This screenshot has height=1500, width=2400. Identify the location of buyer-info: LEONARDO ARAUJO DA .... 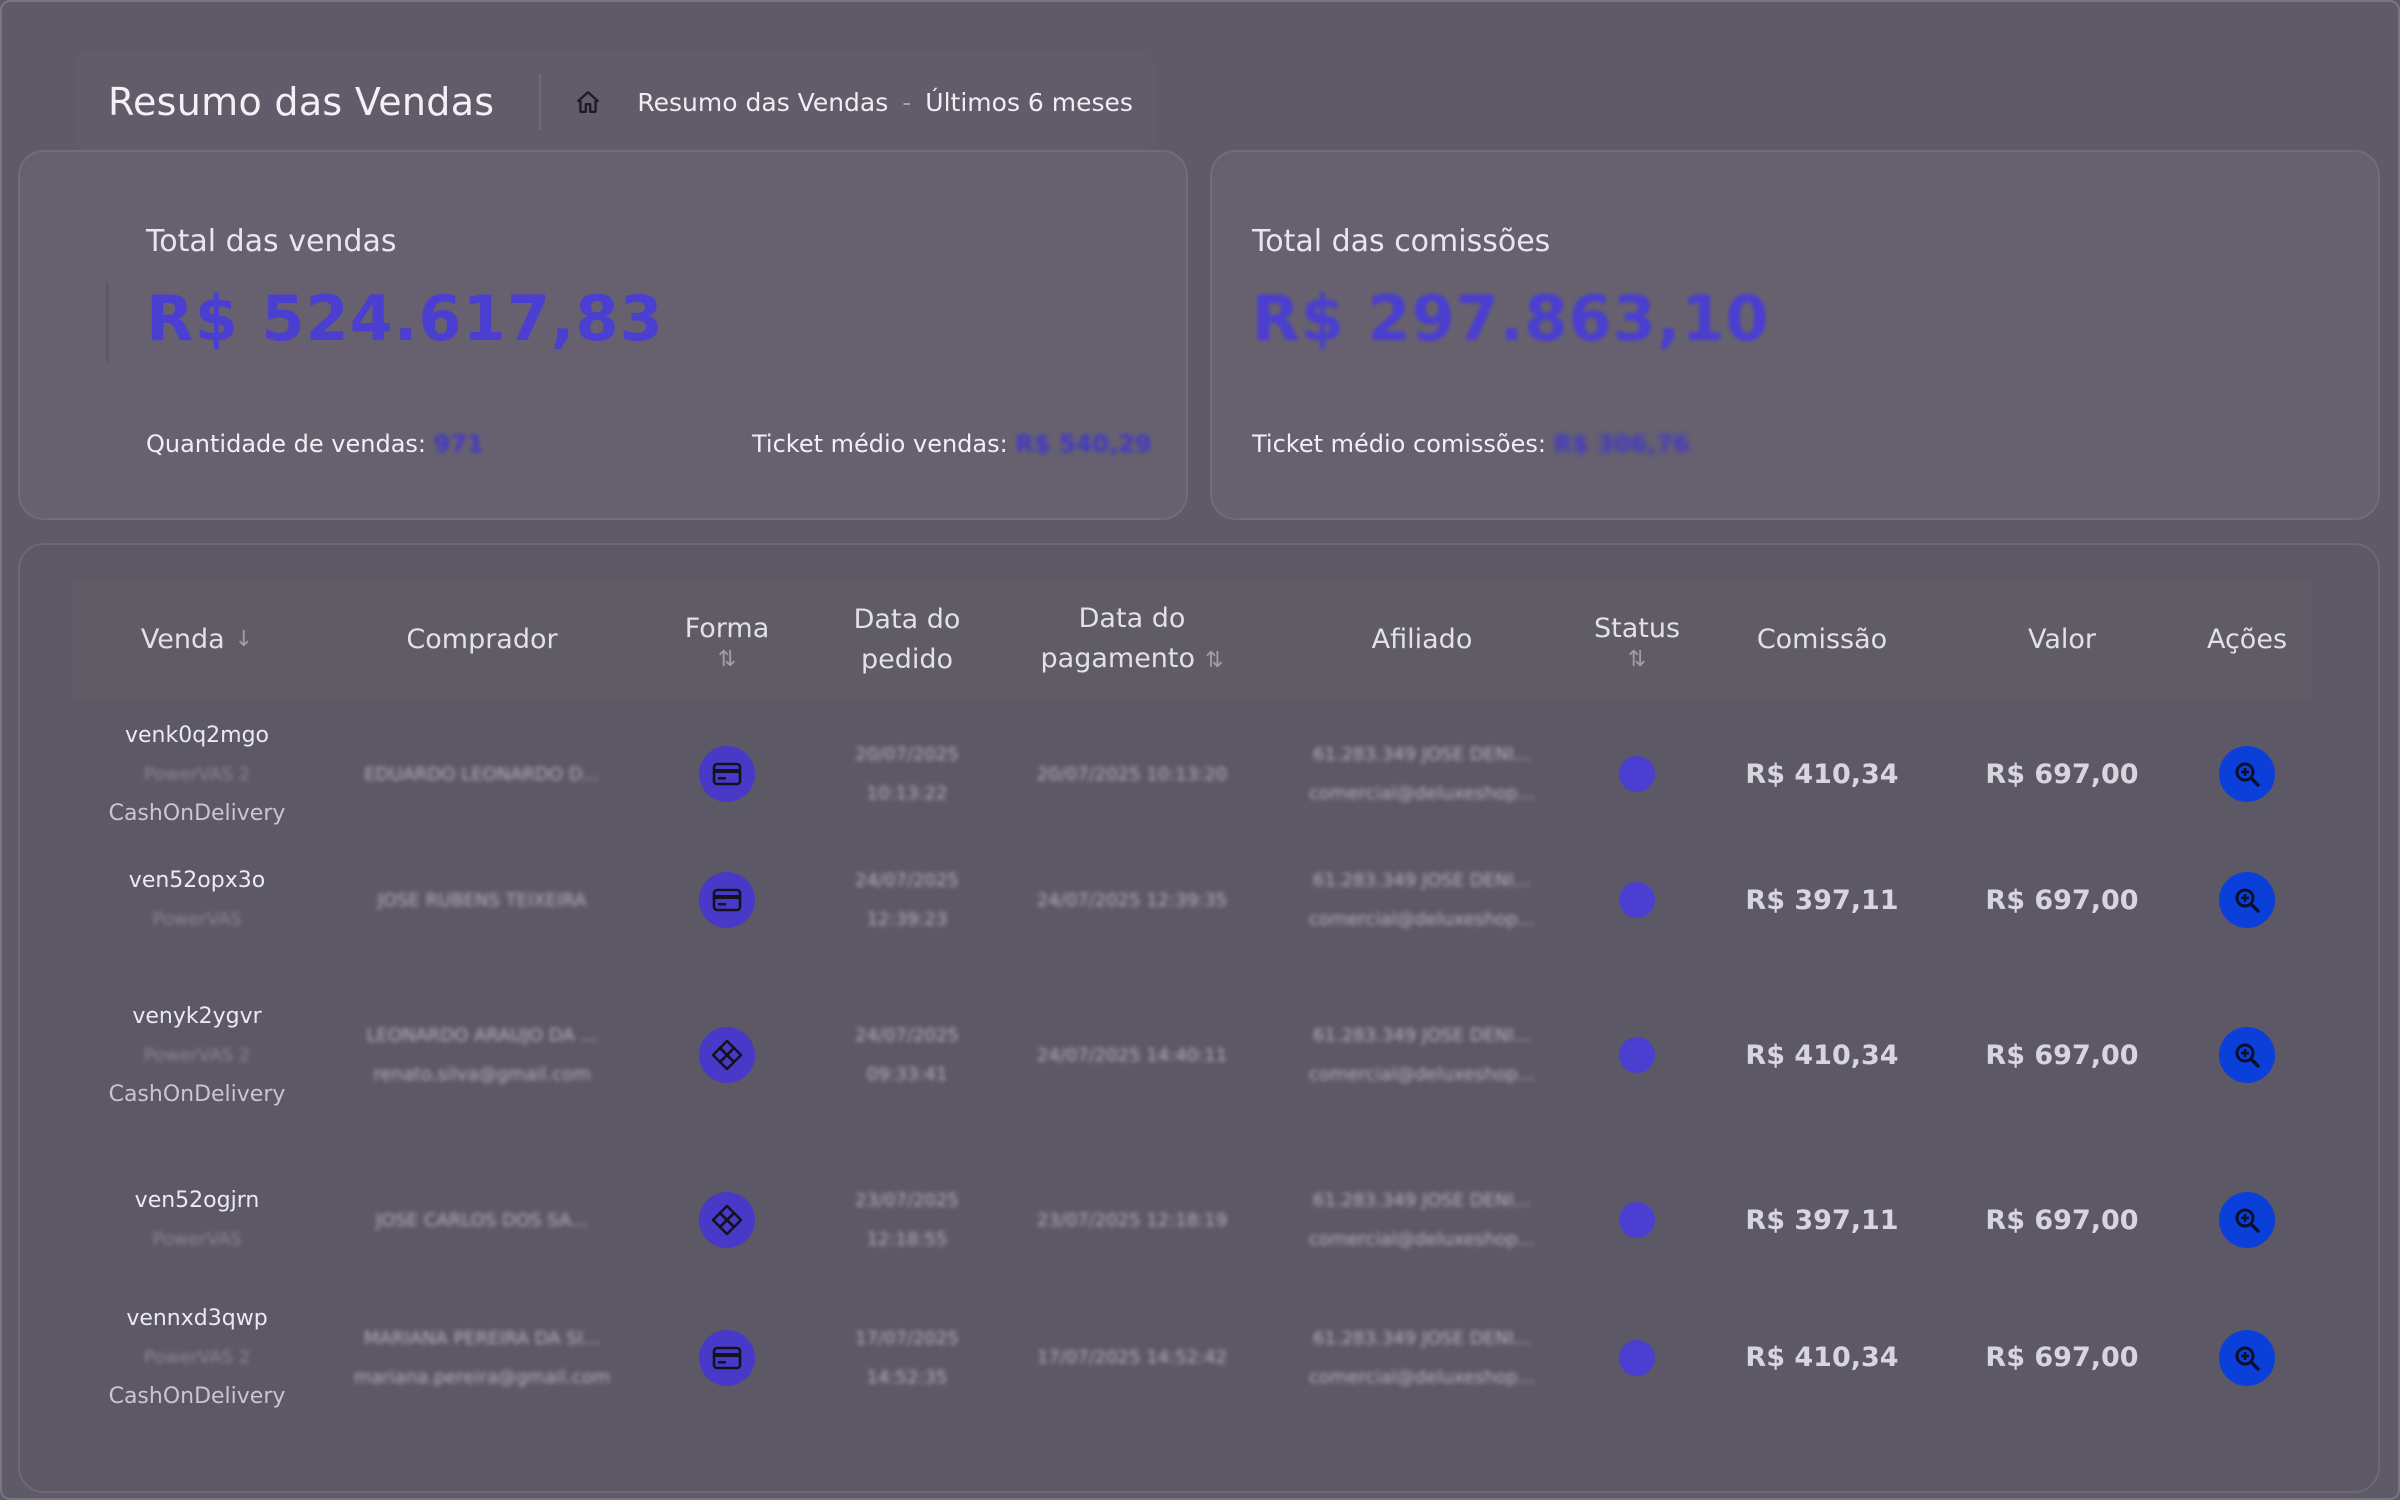
(482, 1035).